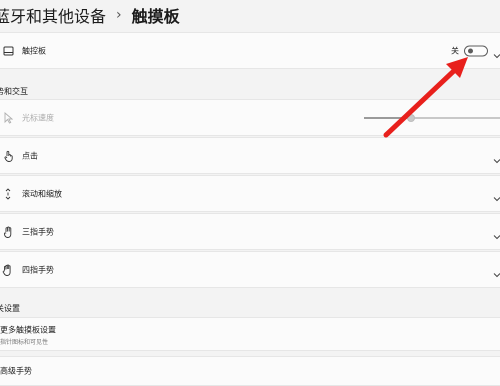 This screenshot has width=500, height=386. I want to click on toggle-state-text: 关, so click(455, 50).